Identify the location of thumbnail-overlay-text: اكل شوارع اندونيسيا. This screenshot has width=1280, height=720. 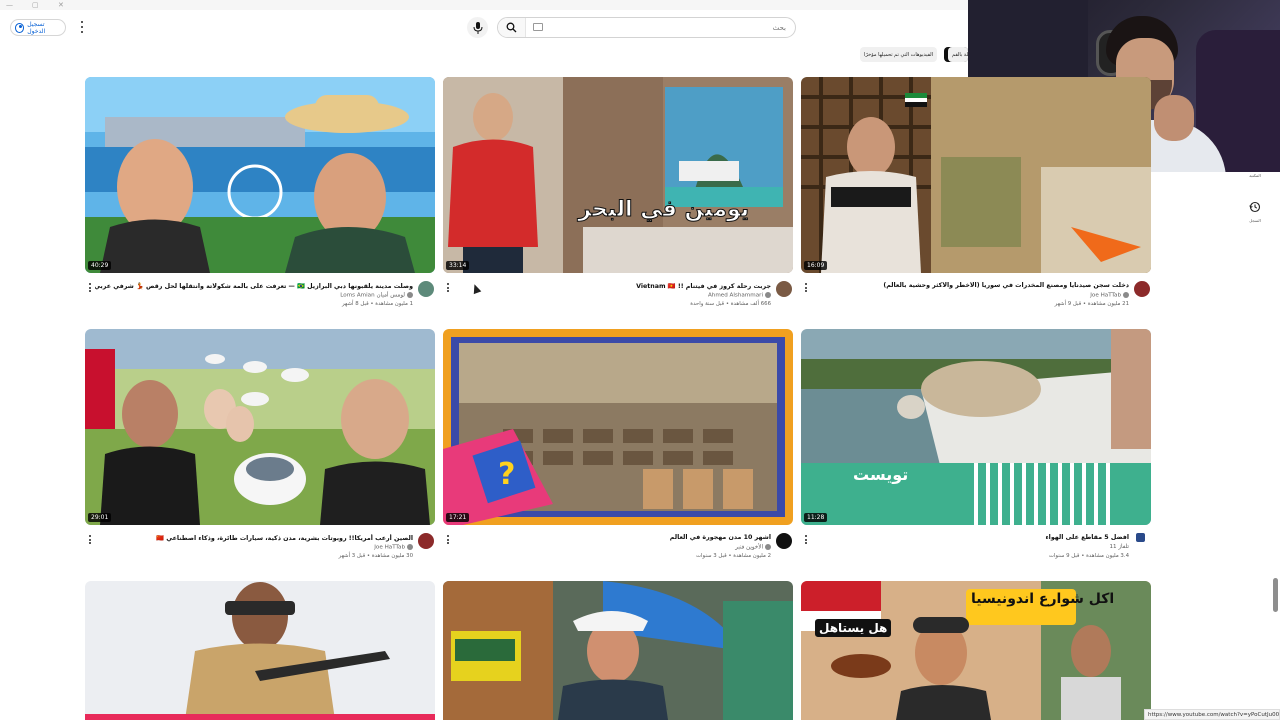
(1043, 599).